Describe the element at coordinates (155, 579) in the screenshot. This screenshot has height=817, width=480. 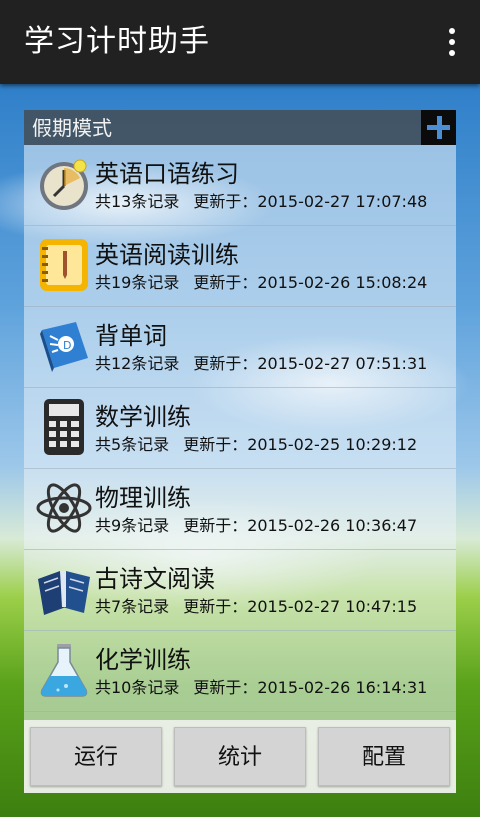
I see `item-name: 古诗文阅读` at that location.